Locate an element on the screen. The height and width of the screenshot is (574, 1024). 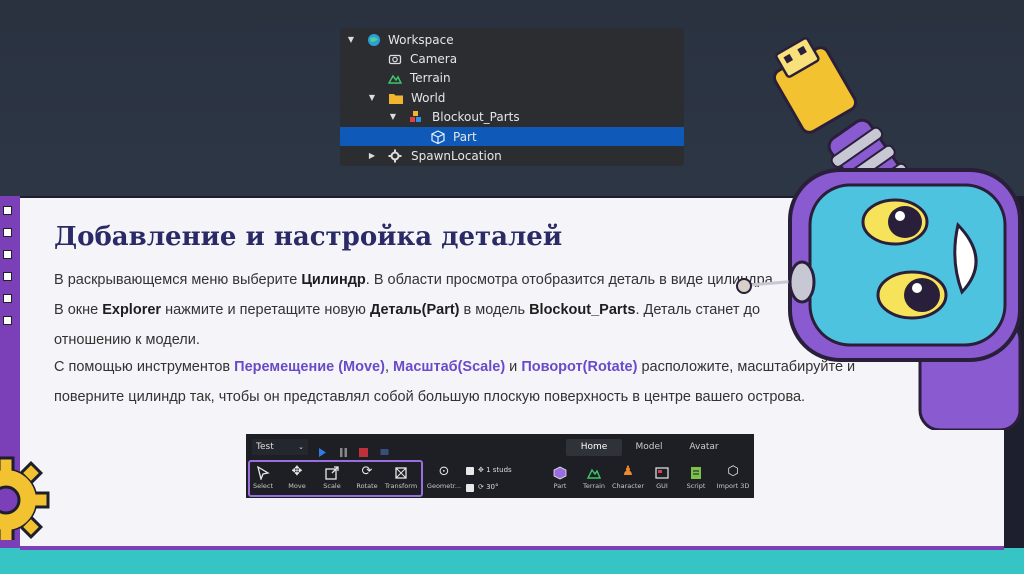
tree-item-terrain: Terrain is located at coordinates (512, 78).